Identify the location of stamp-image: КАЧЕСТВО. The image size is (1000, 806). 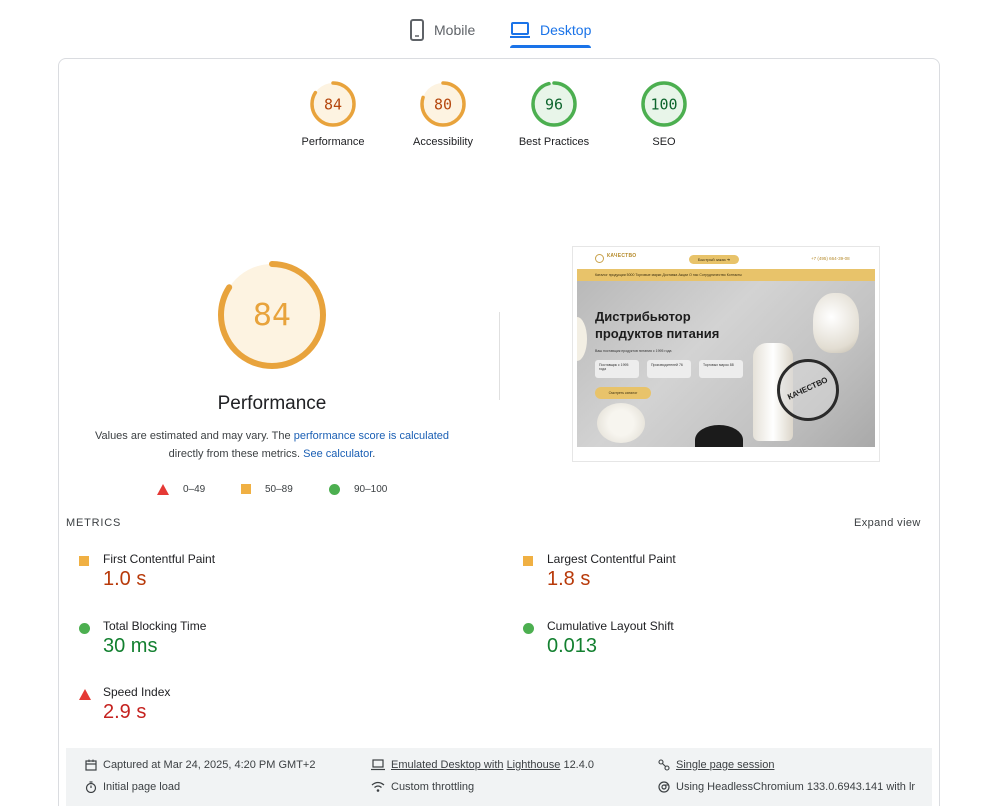
(808, 390).